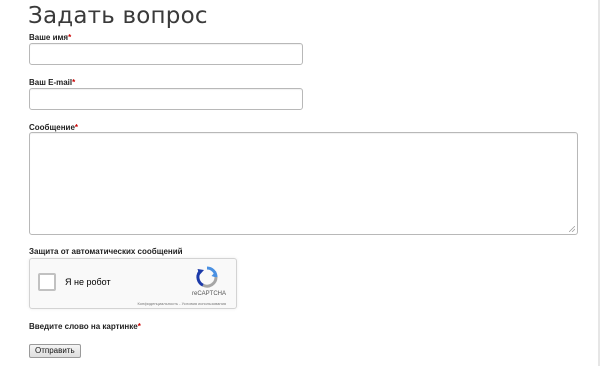 This screenshot has width=600, height=366. What do you see at coordinates (47, 282) in the screenshot?
I see `recaptcha-checkbox` at bounding box center [47, 282].